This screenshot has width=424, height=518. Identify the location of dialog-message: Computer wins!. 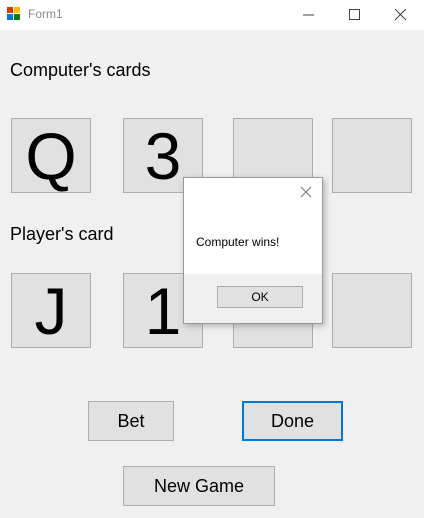
(238, 242).